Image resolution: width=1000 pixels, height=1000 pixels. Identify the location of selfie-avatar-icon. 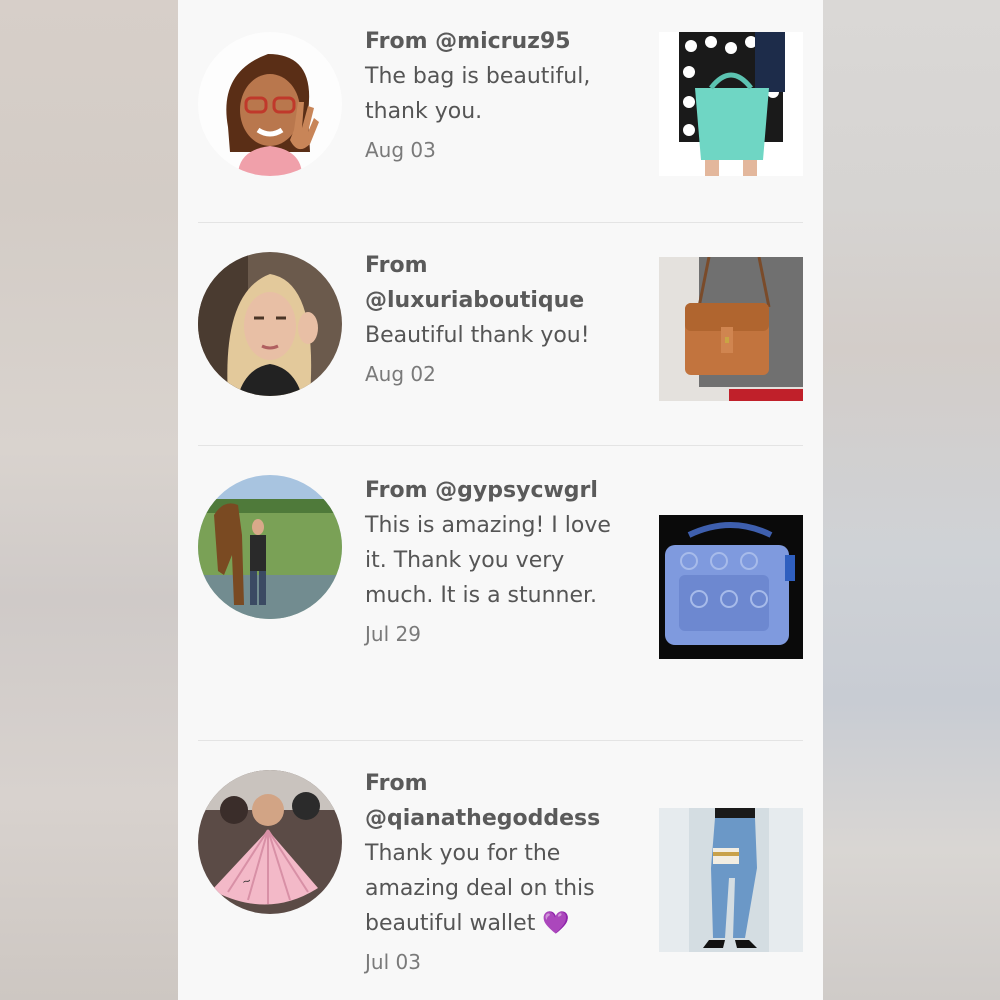
(270, 324).